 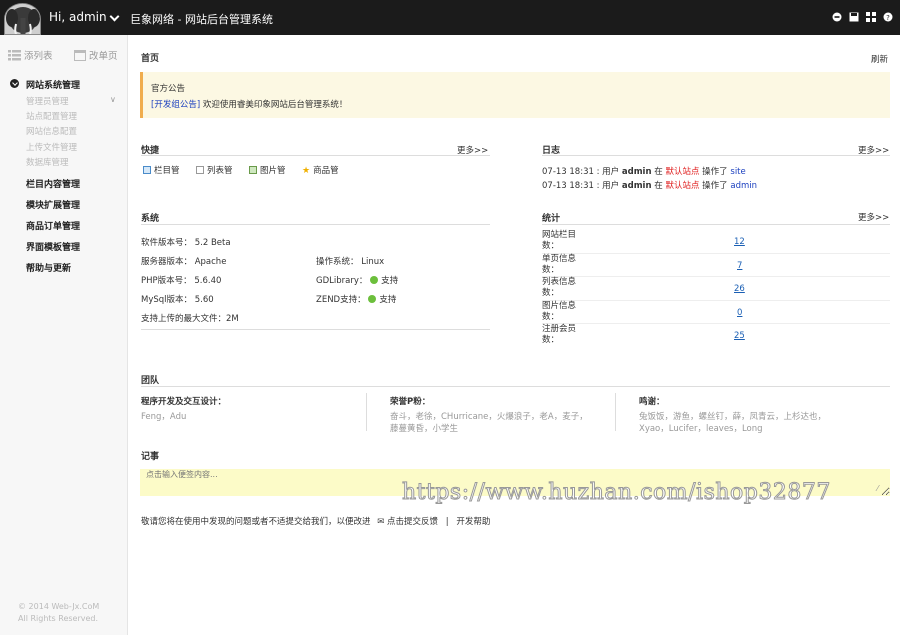 What do you see at coordinates (167, 171) in the screenshot?
I see `quick-item-label: 栏目管` at bounding box center [167, 171].